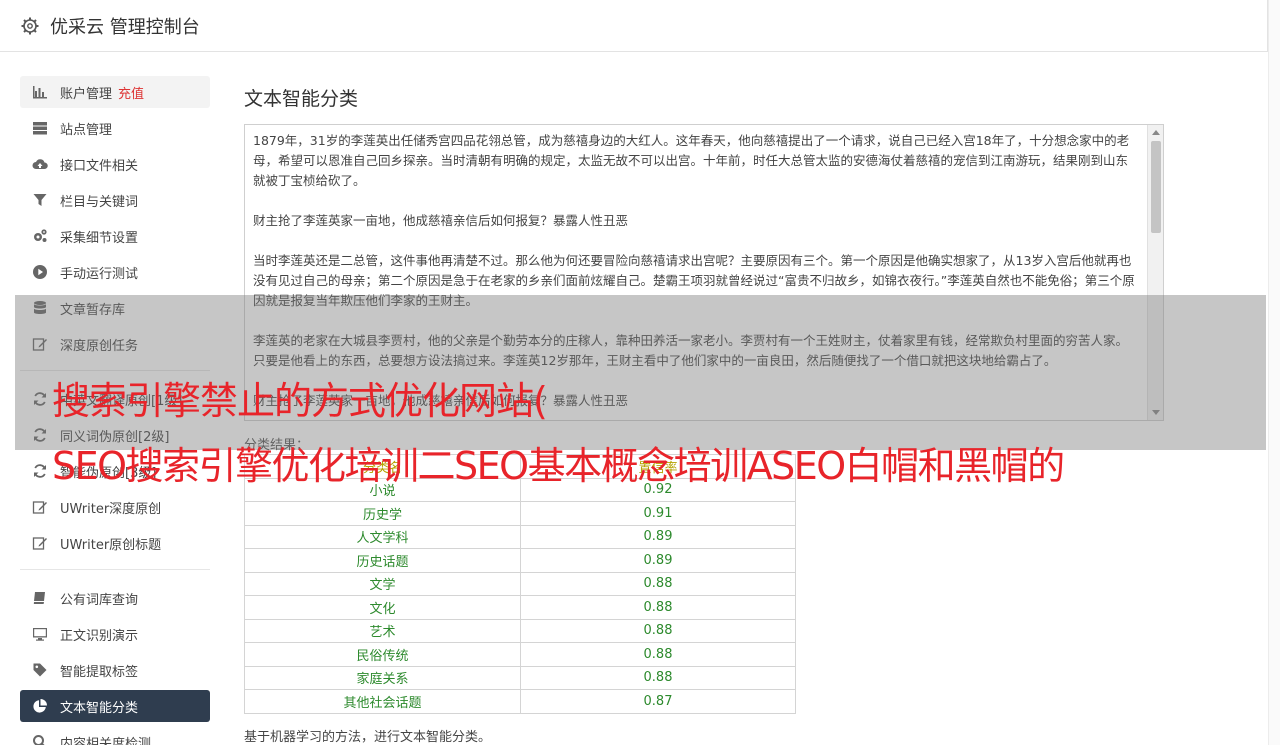 The image size is (1280, 745). I want to click on page-scrollbar, so click(1274, 372).